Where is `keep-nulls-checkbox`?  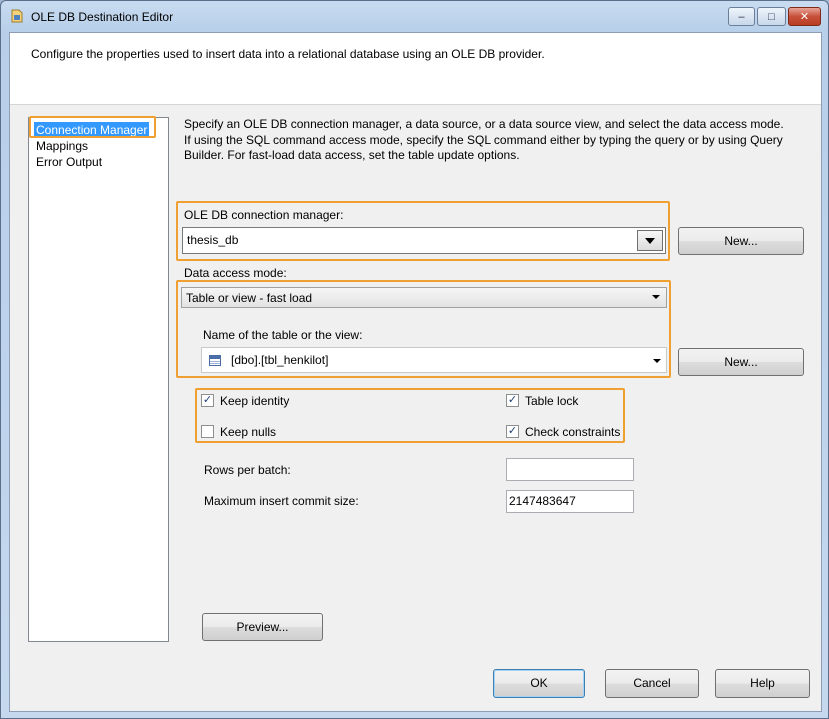 keep-nulls-checkbox is located at coordinates (207, 431).